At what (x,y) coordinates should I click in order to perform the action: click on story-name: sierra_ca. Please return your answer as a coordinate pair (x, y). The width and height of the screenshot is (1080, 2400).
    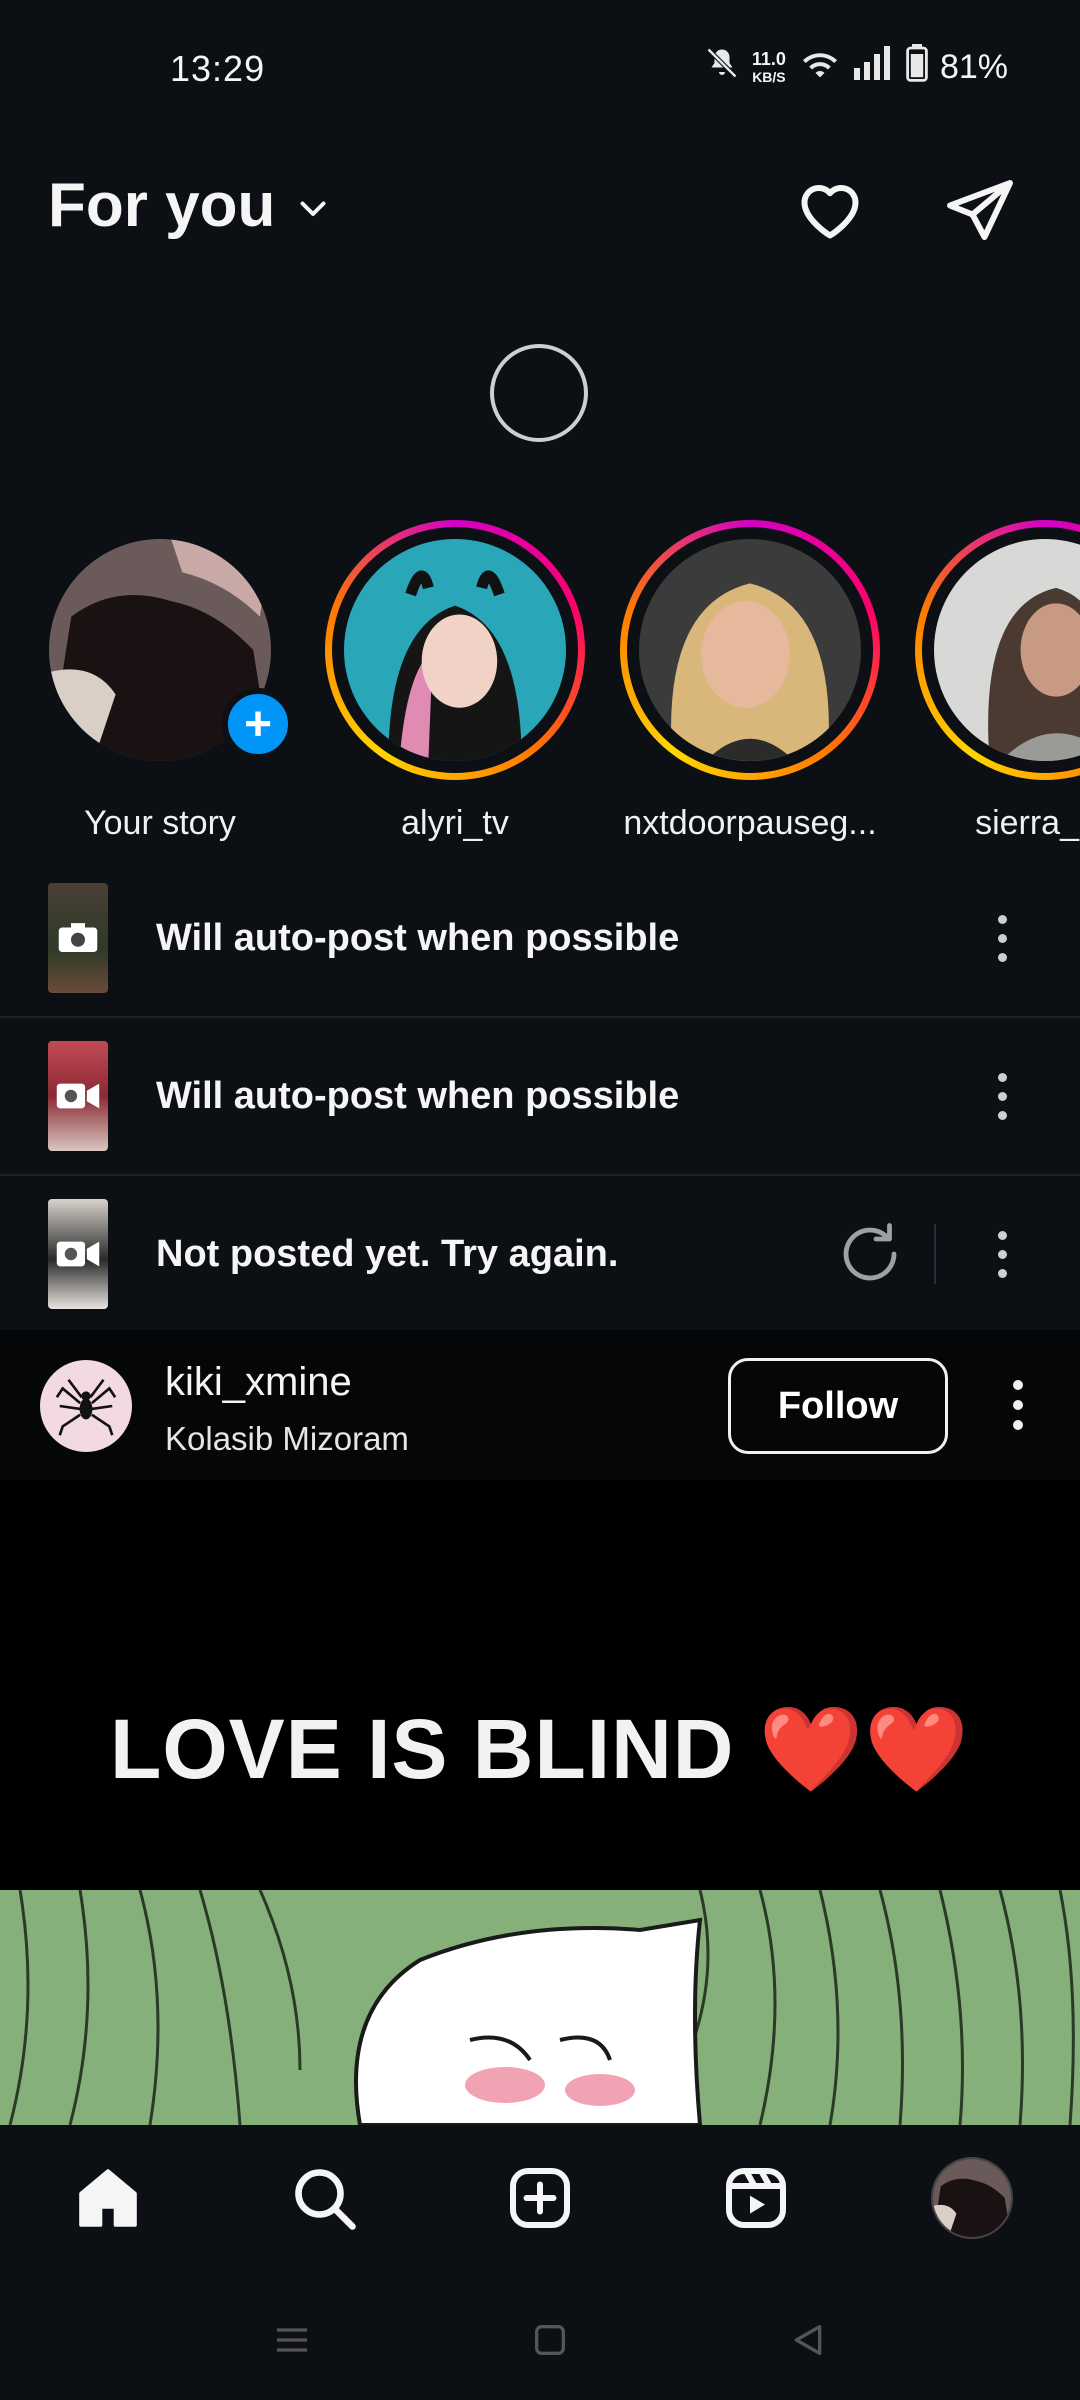
    Looking at the image, I should click on (1027, 823).